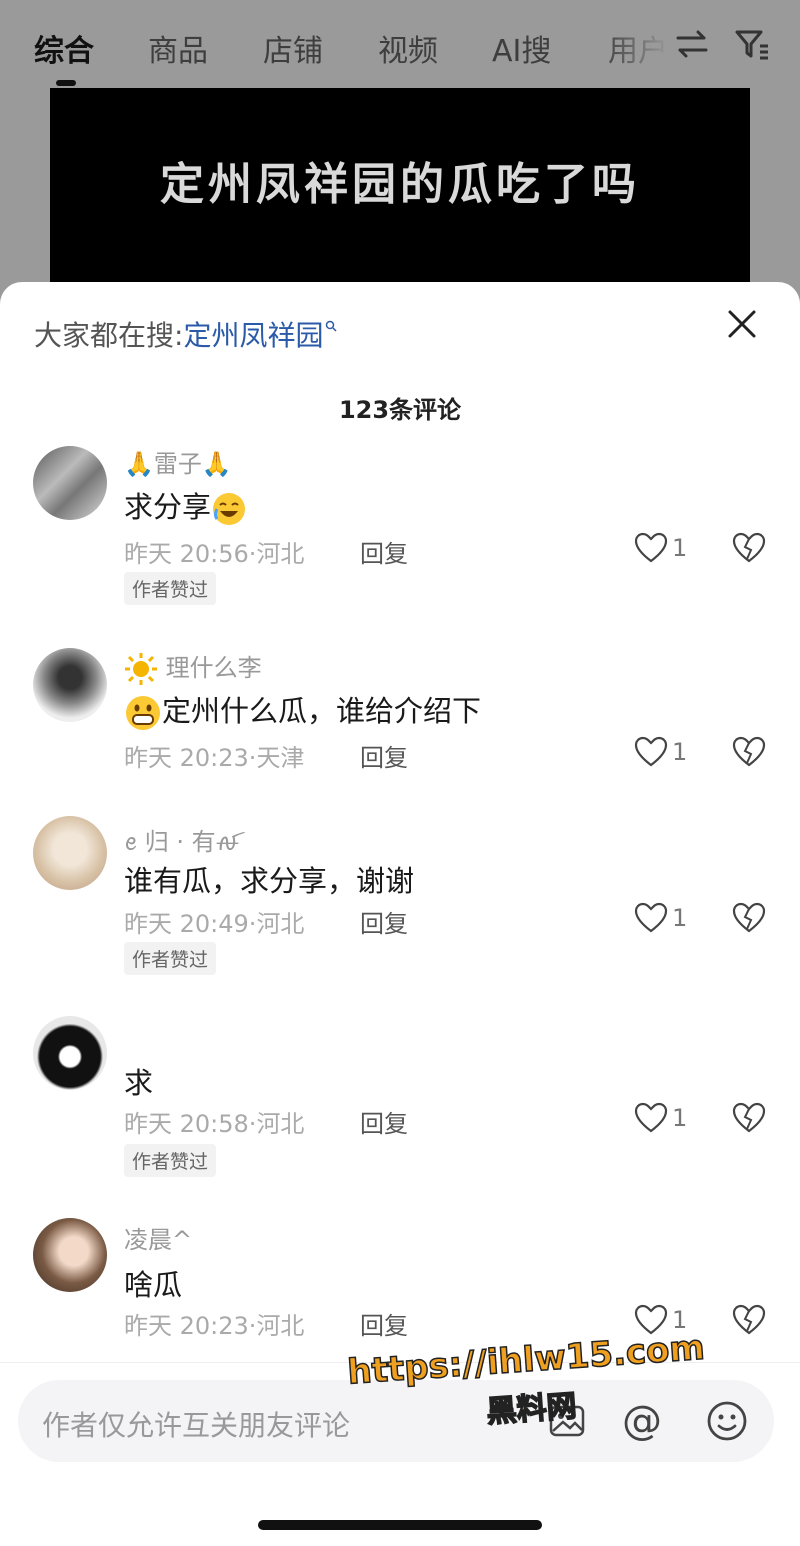 This screenshot has height=1546, width=800. What do you see at coordinates (742, 324) in the screenshot?
I see `close-icon` at bounding box center [742, 324].